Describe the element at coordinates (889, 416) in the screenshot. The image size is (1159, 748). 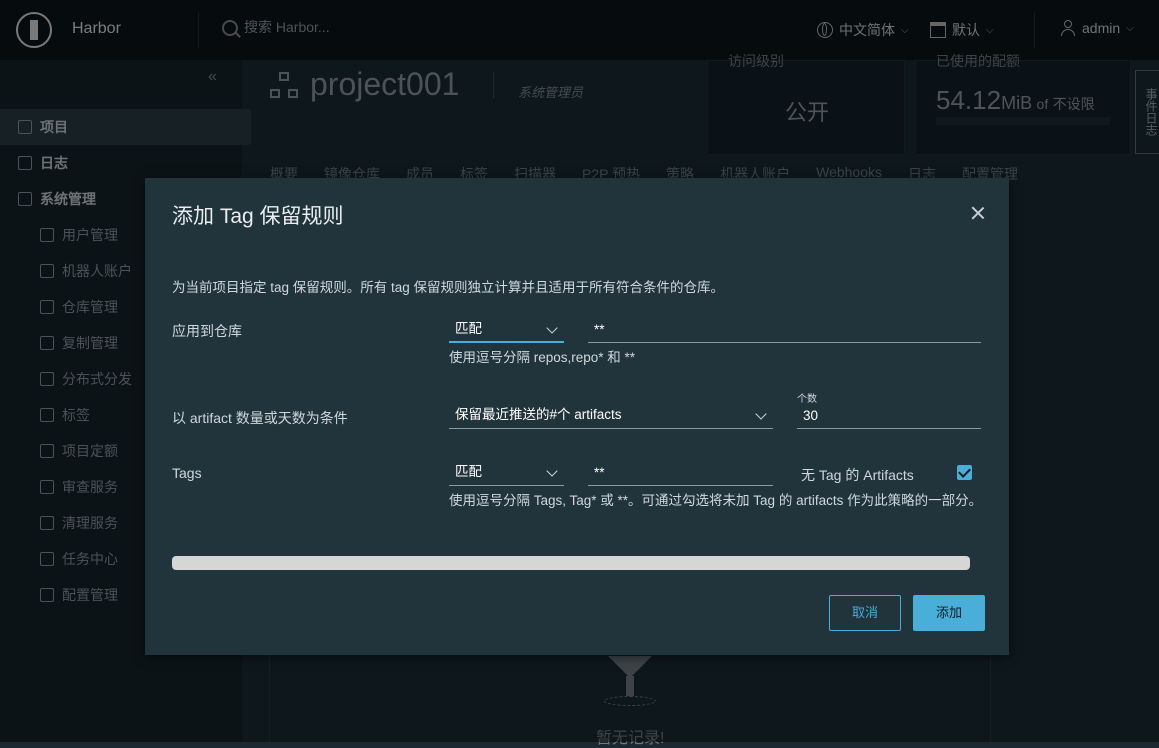
I see `count-input` at that location.